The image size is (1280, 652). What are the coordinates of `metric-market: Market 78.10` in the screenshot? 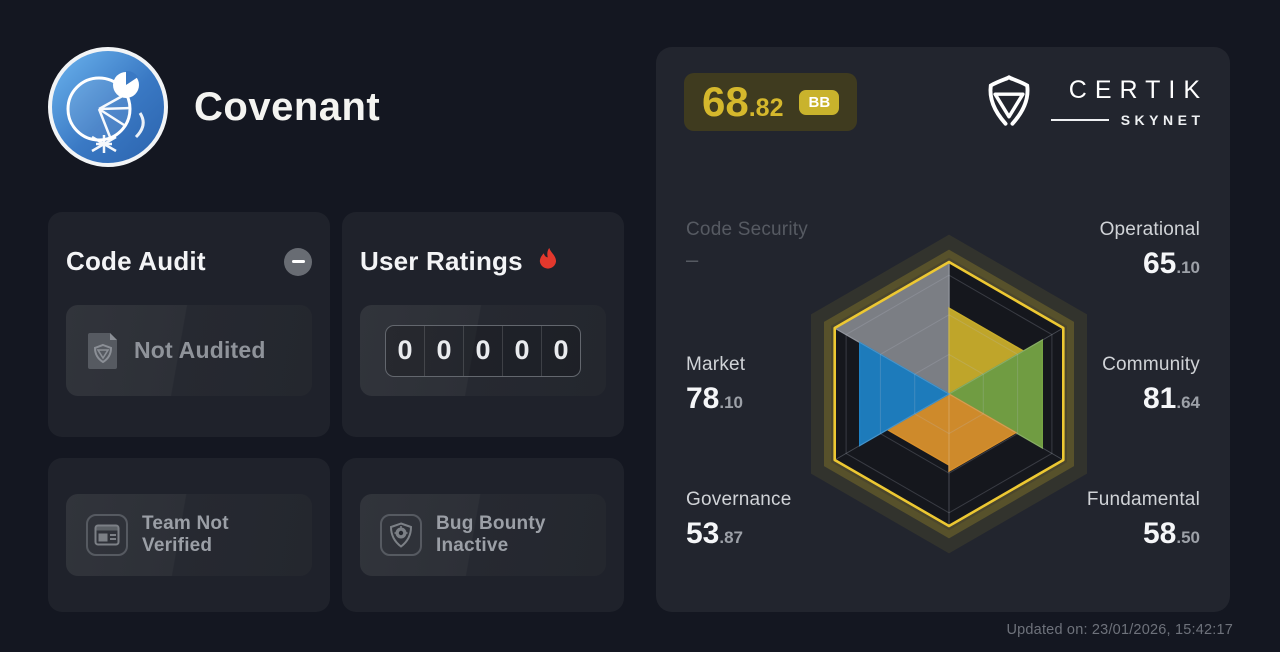 It's located at (716, 384).